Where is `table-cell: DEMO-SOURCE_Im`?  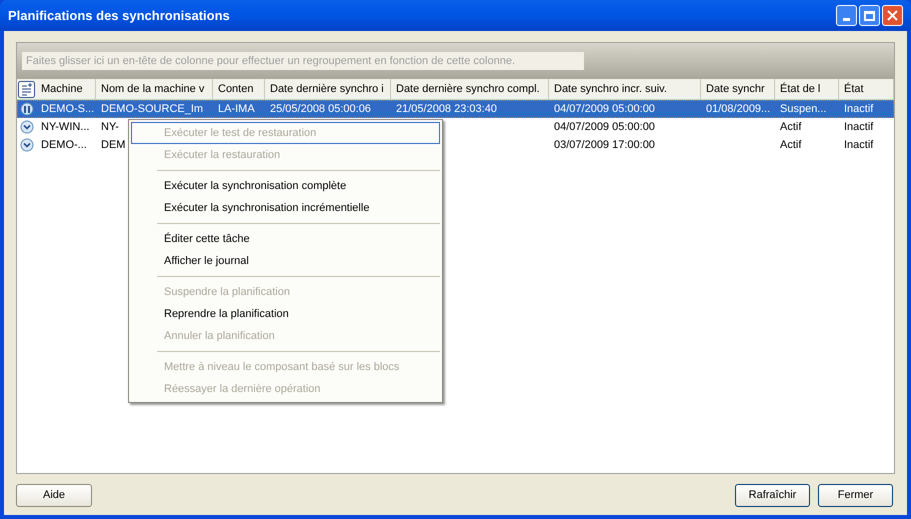
table-cell: DEMO-SOURCE_Im is located at coordinates (152, 109).